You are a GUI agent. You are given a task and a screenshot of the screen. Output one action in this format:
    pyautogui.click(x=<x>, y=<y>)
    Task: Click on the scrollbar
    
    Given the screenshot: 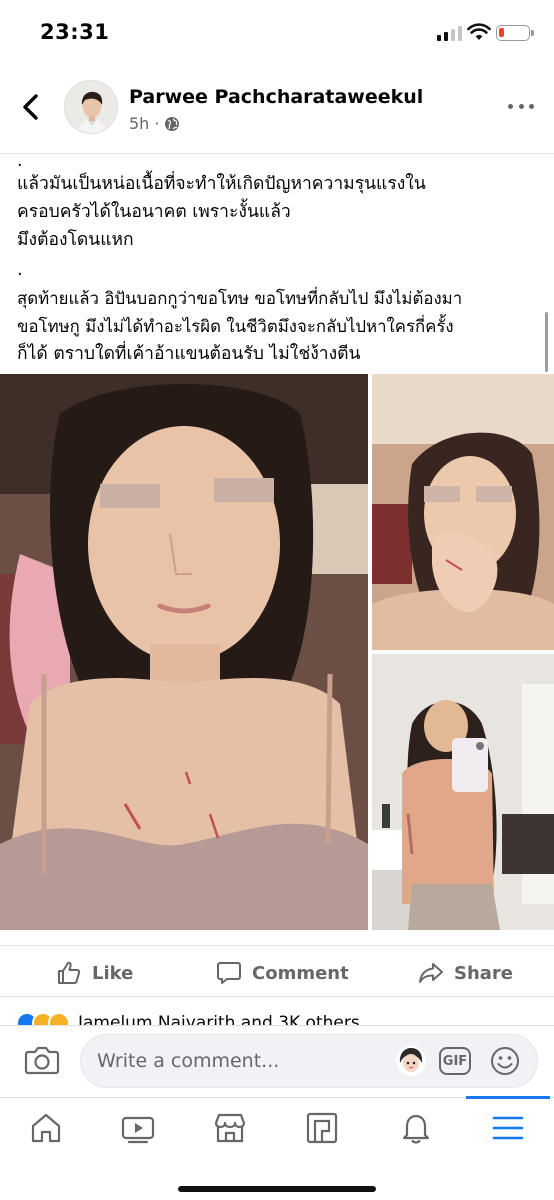 What is the action you would take?
    pyautogui.click(x=546, y=342)
    